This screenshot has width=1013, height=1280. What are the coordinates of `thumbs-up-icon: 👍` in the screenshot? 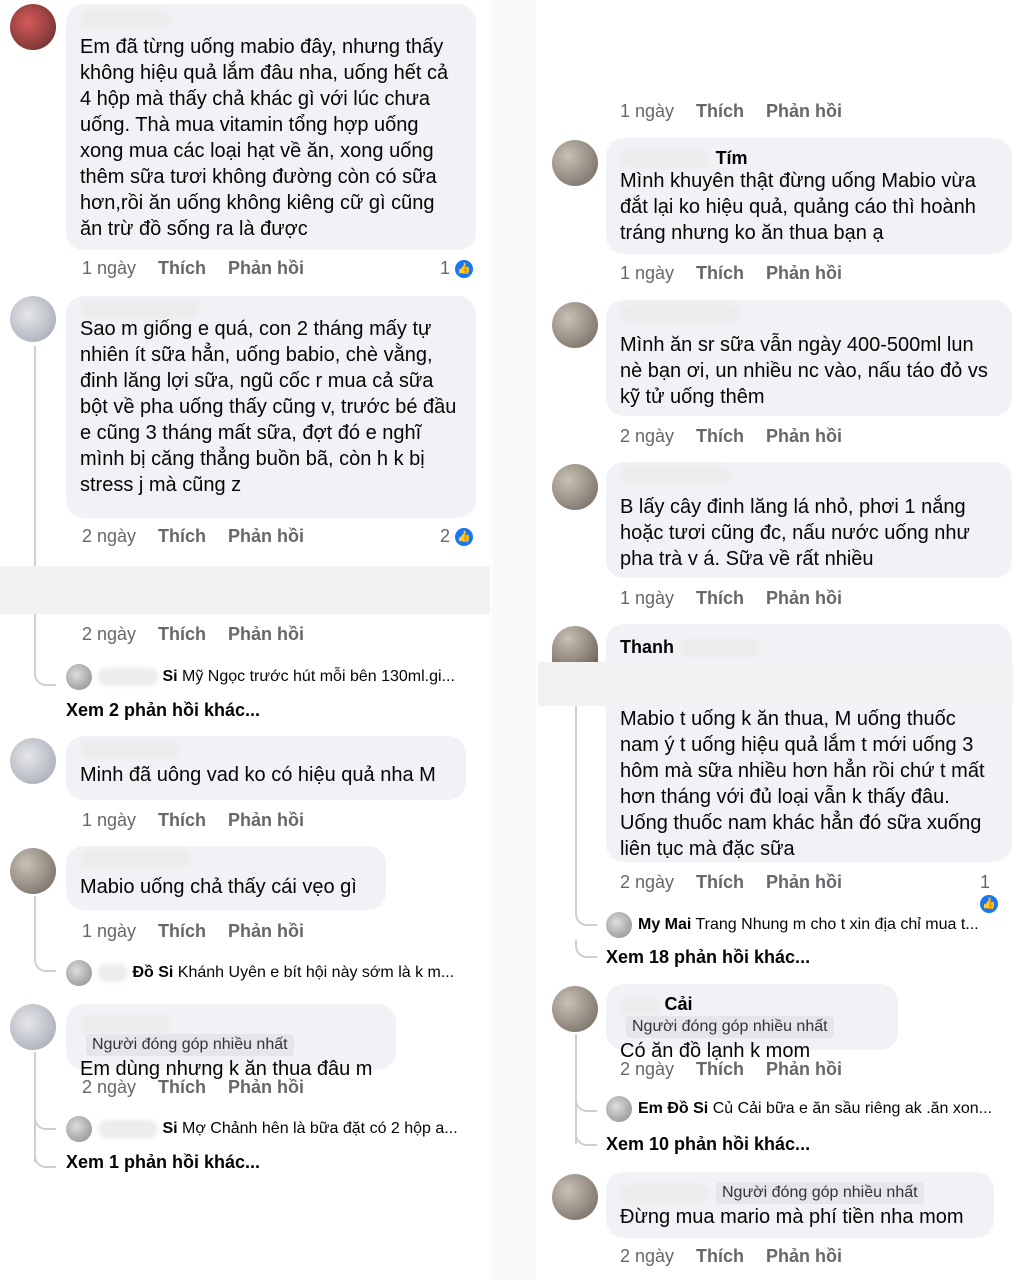 It's located at (464, 269).